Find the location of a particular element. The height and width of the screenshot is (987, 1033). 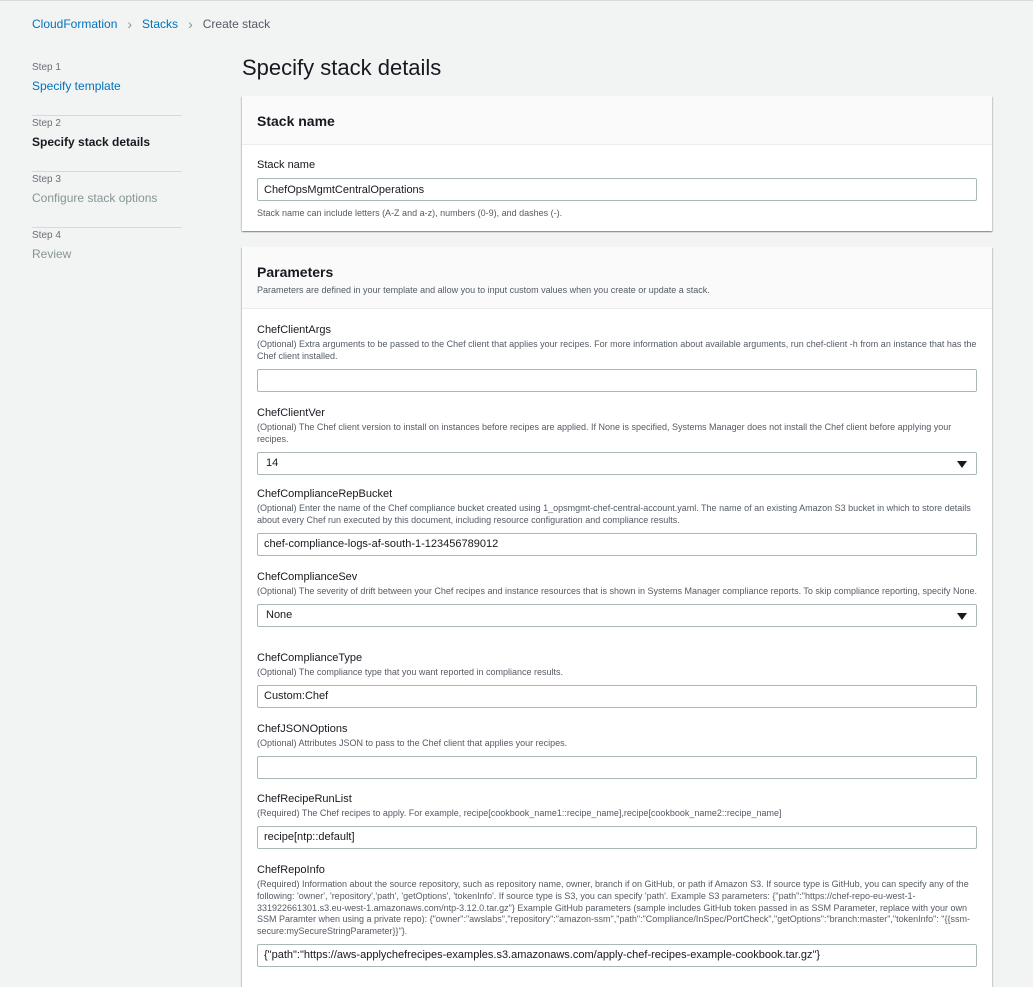

breadcrumb-current: Create stack is located at coordinates (236, 24).